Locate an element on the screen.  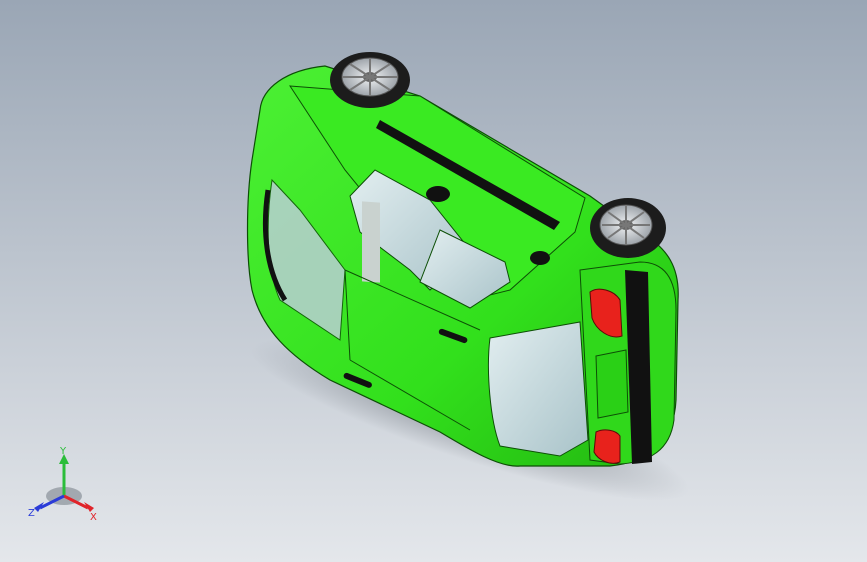
axis-triad: Y X Z is located at coordinates (62, 484).